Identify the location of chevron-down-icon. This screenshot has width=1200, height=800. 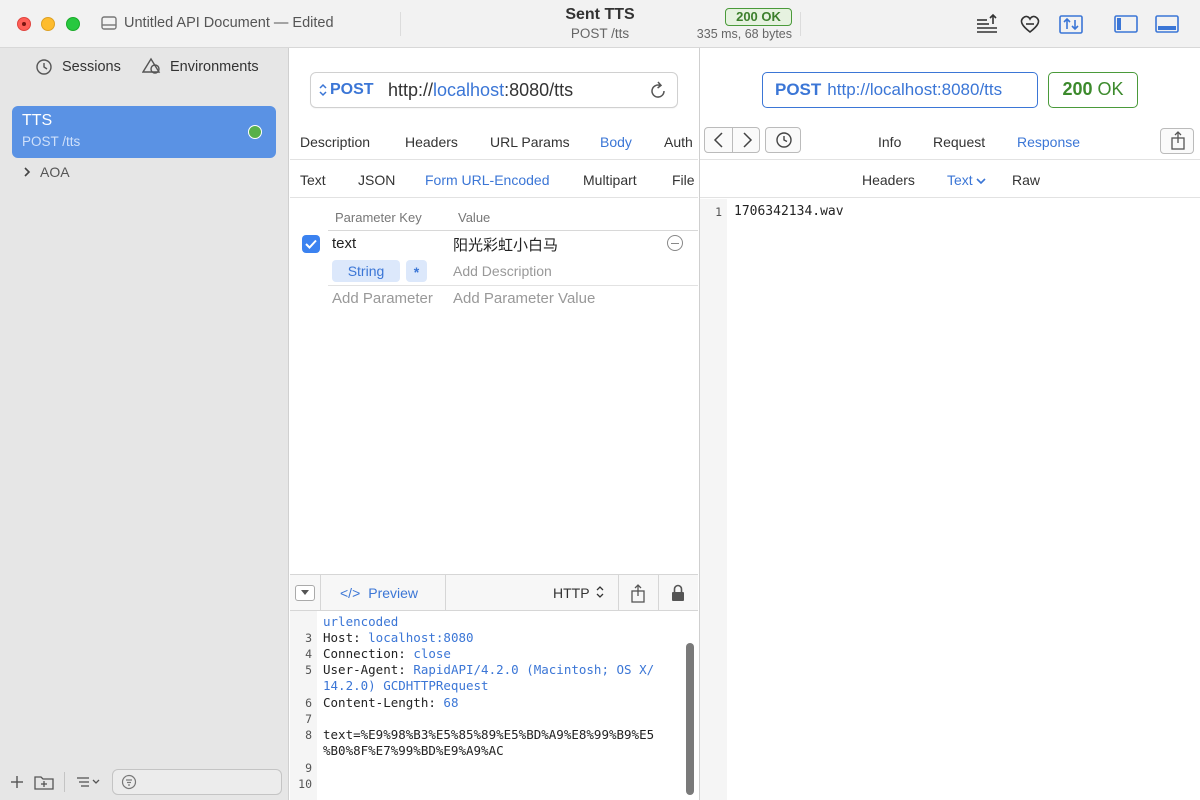
(981, 181).